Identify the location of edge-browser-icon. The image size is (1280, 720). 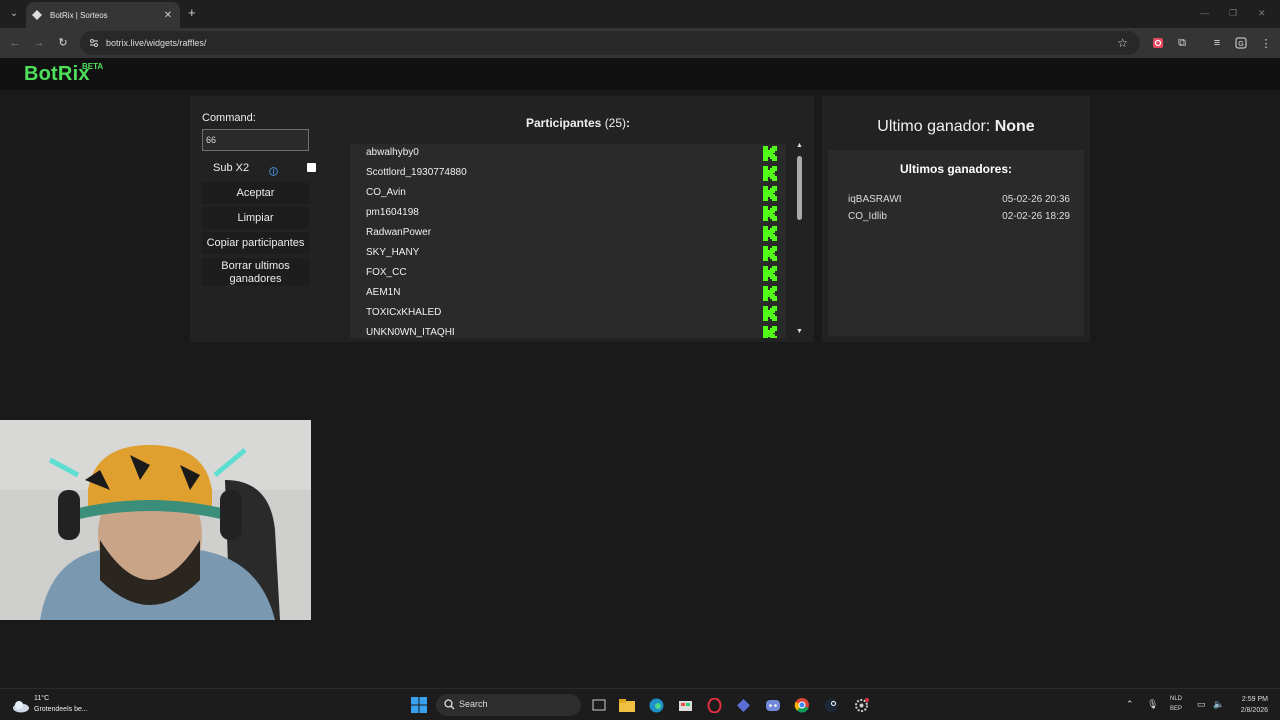
(656, 705).